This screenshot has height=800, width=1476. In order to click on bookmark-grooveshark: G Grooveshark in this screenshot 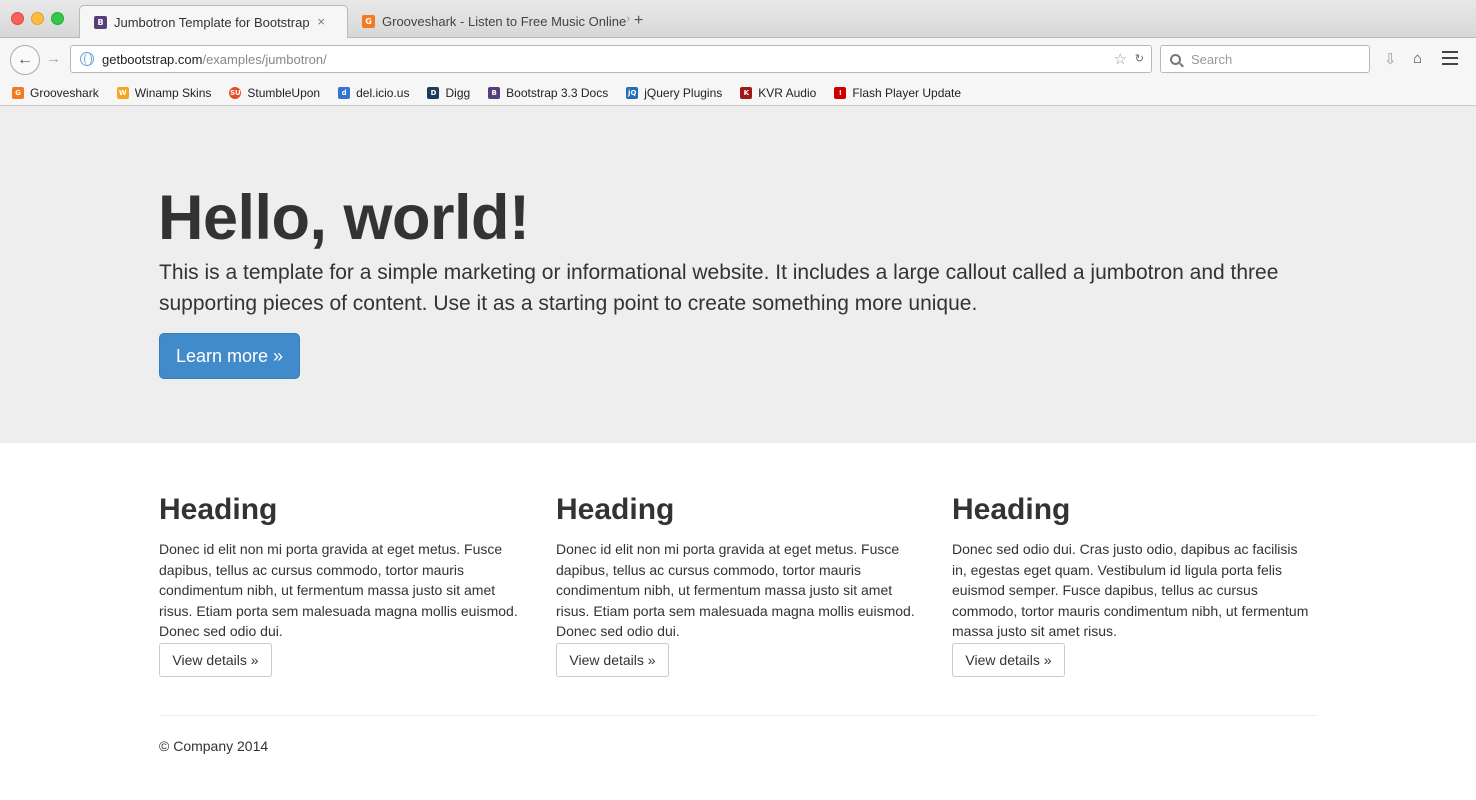, I will do `click(55, 93)`.